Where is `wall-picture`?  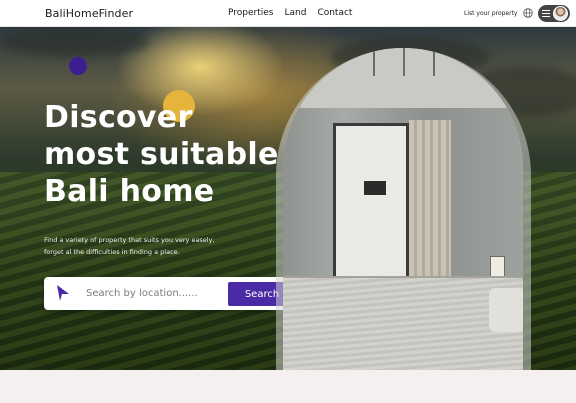 wall-picture is located at coordinates (375, 188).